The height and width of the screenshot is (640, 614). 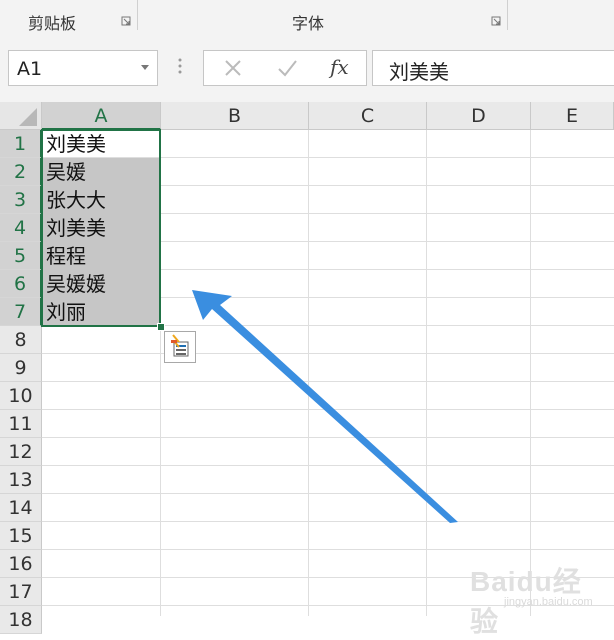 I want to click on fill-handle, so click(x=161, y=327).